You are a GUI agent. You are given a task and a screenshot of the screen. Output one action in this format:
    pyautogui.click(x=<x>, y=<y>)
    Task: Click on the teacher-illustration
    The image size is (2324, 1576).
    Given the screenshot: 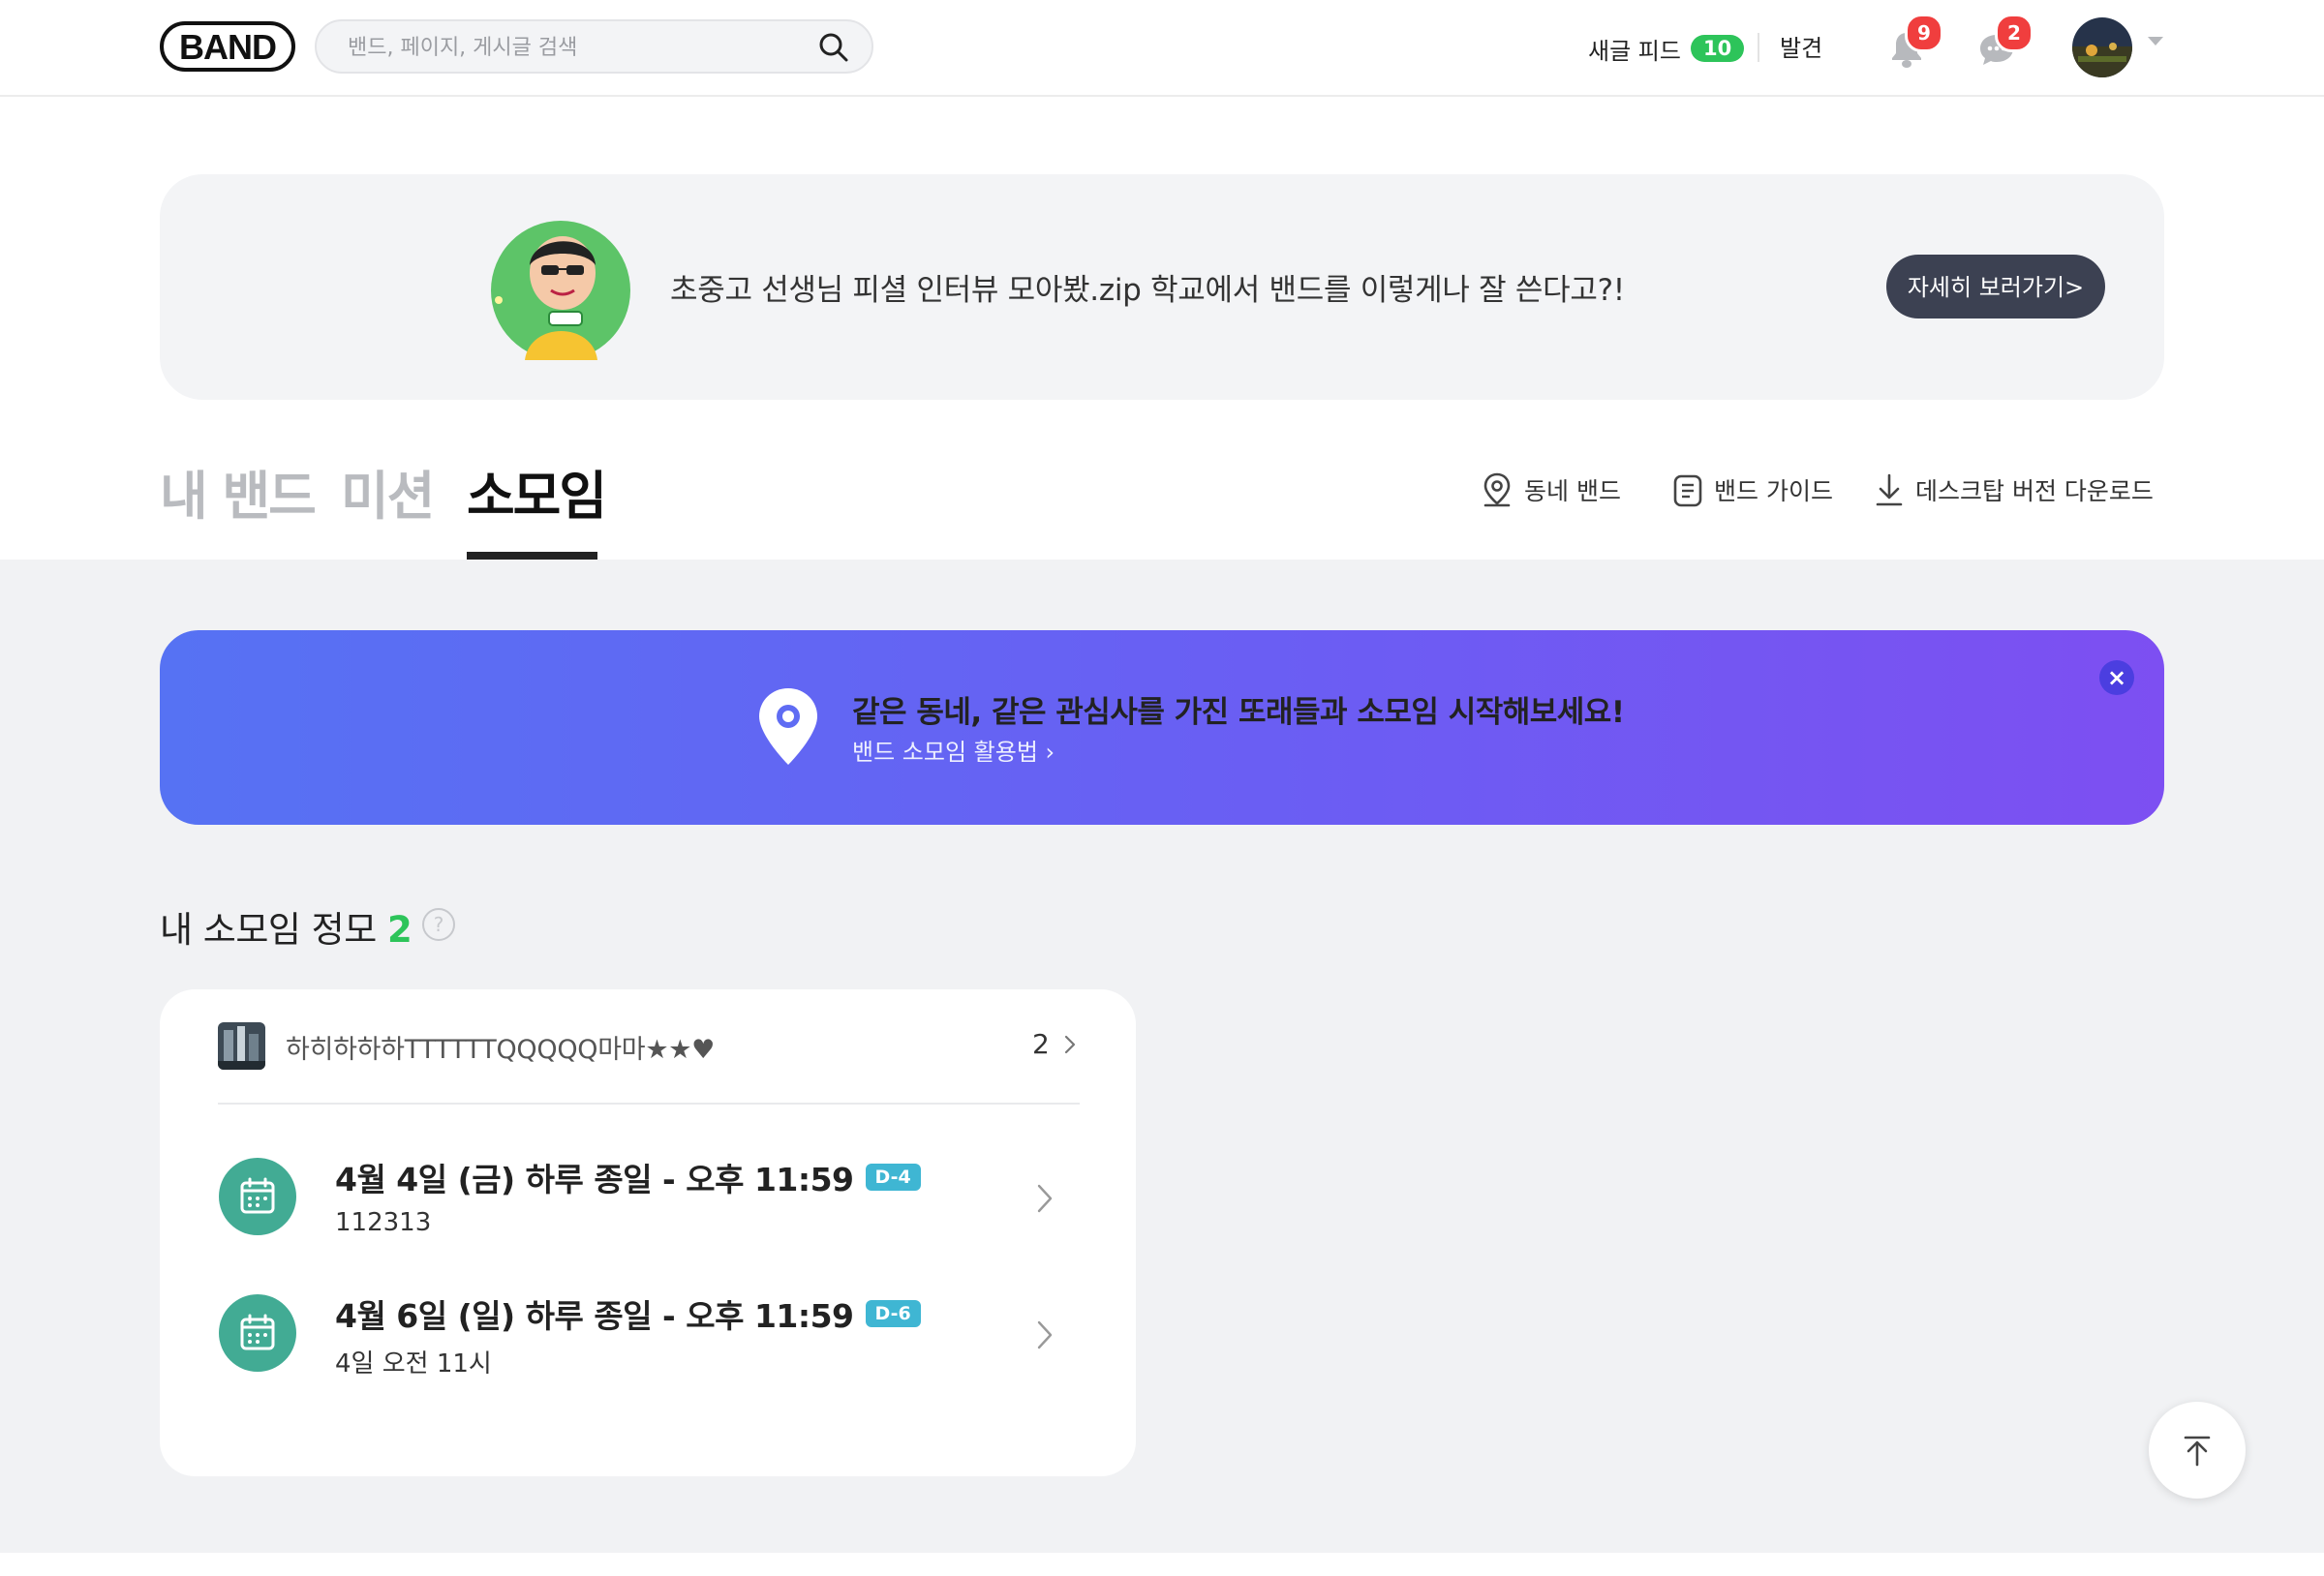 What is the action you would take?
    pyautogui.click(x=561, y=290)
    